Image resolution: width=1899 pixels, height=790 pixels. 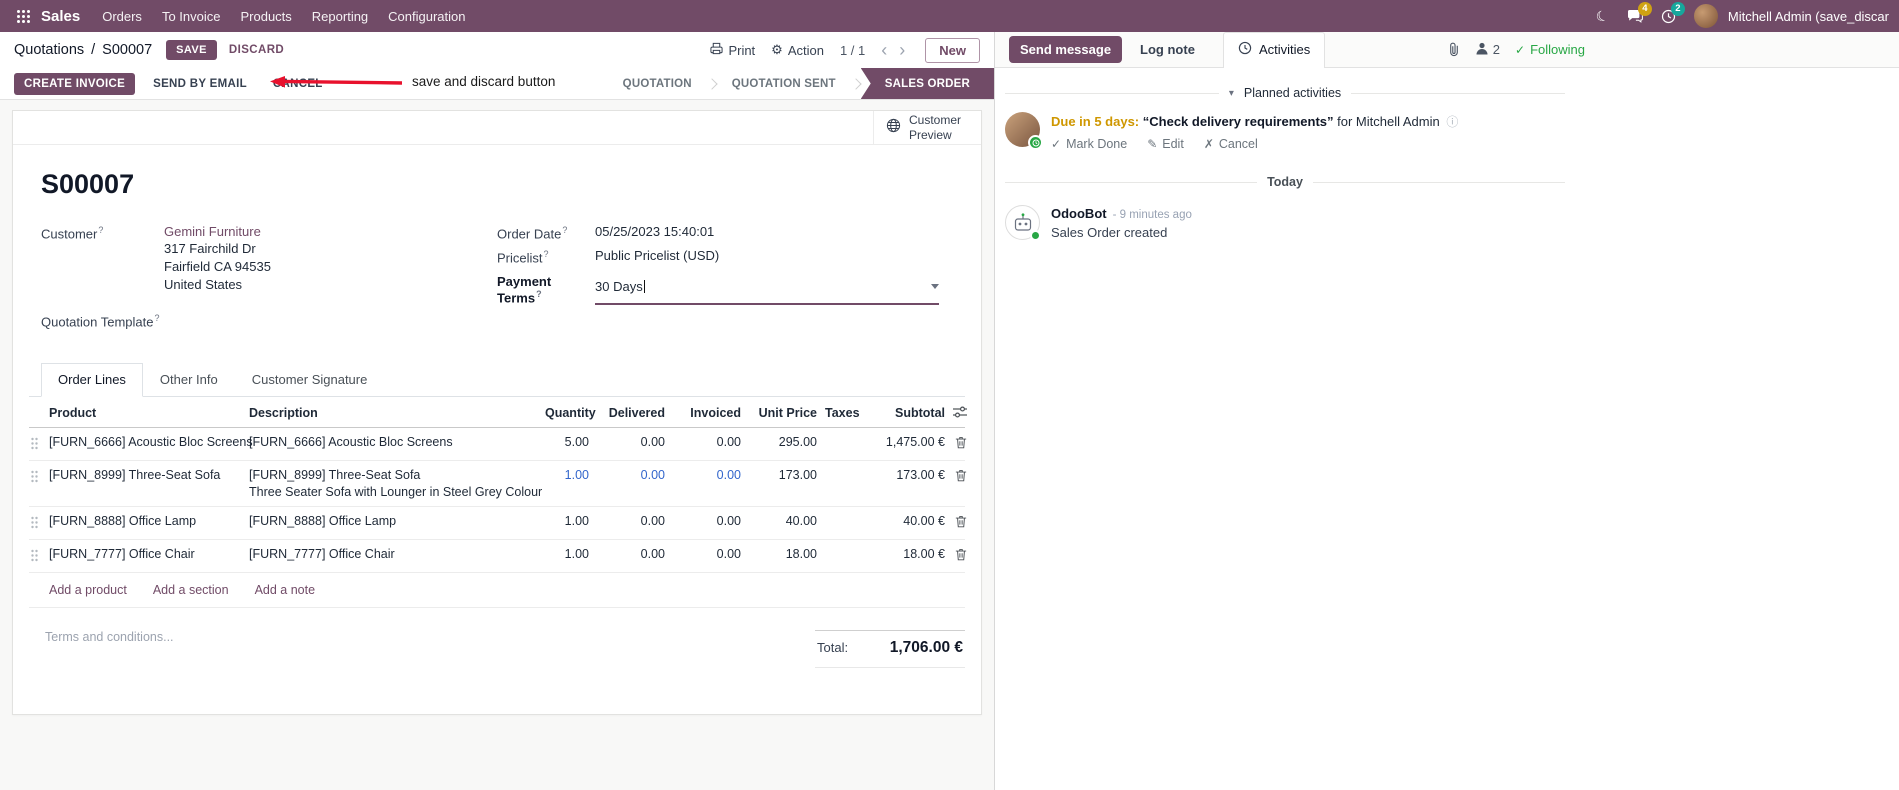 I want to click on cancel-button: CANCEL, so click(x=297, y=83).